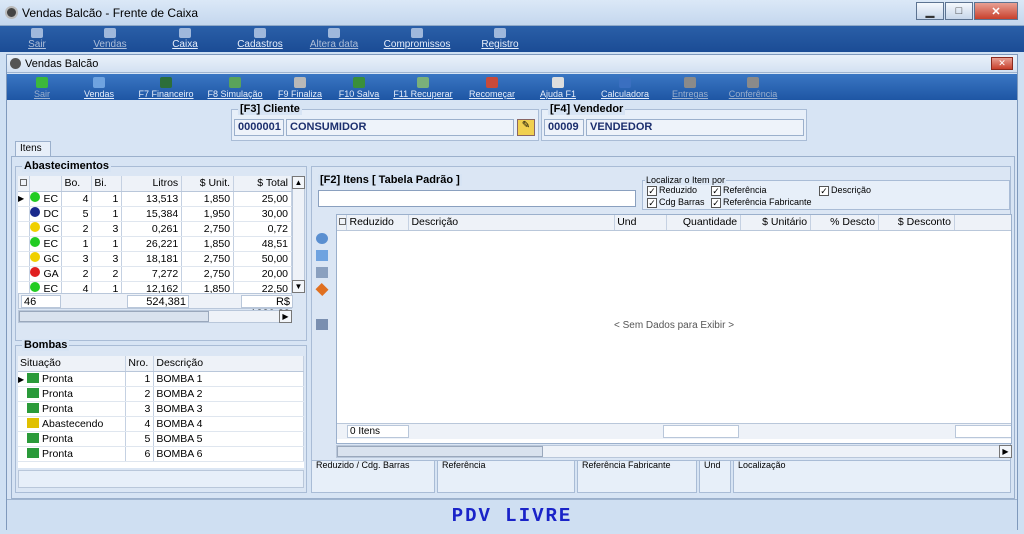  I want to click on menu-cadastros: Cadastros, so click(260, 39).